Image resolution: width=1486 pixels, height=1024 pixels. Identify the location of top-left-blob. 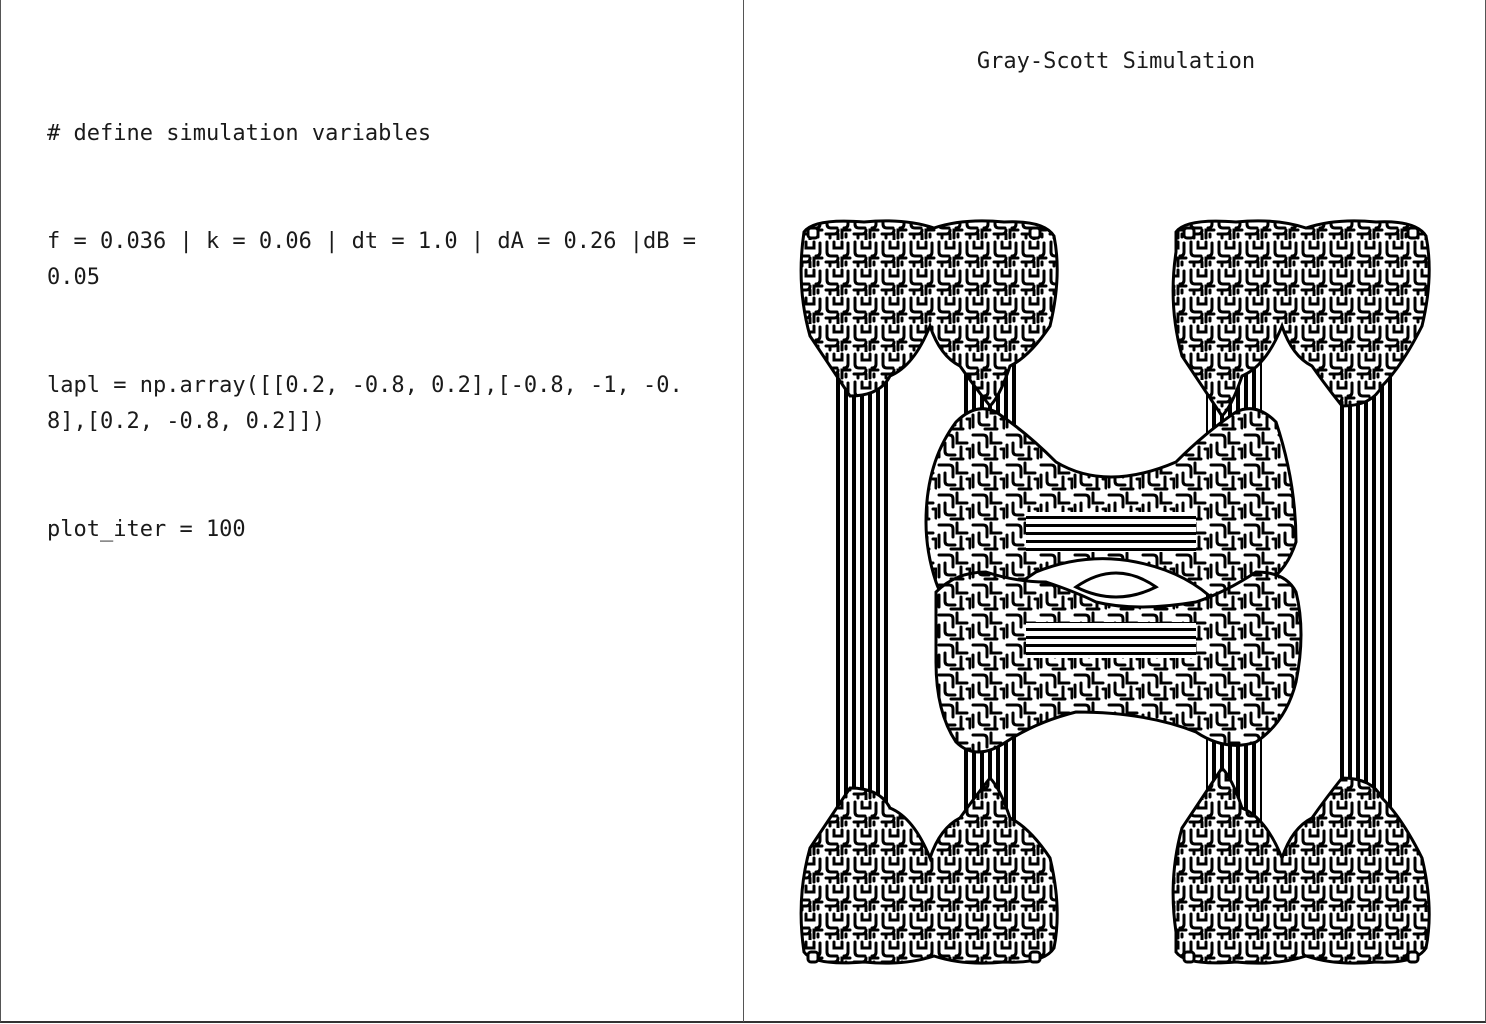
(929, 314).